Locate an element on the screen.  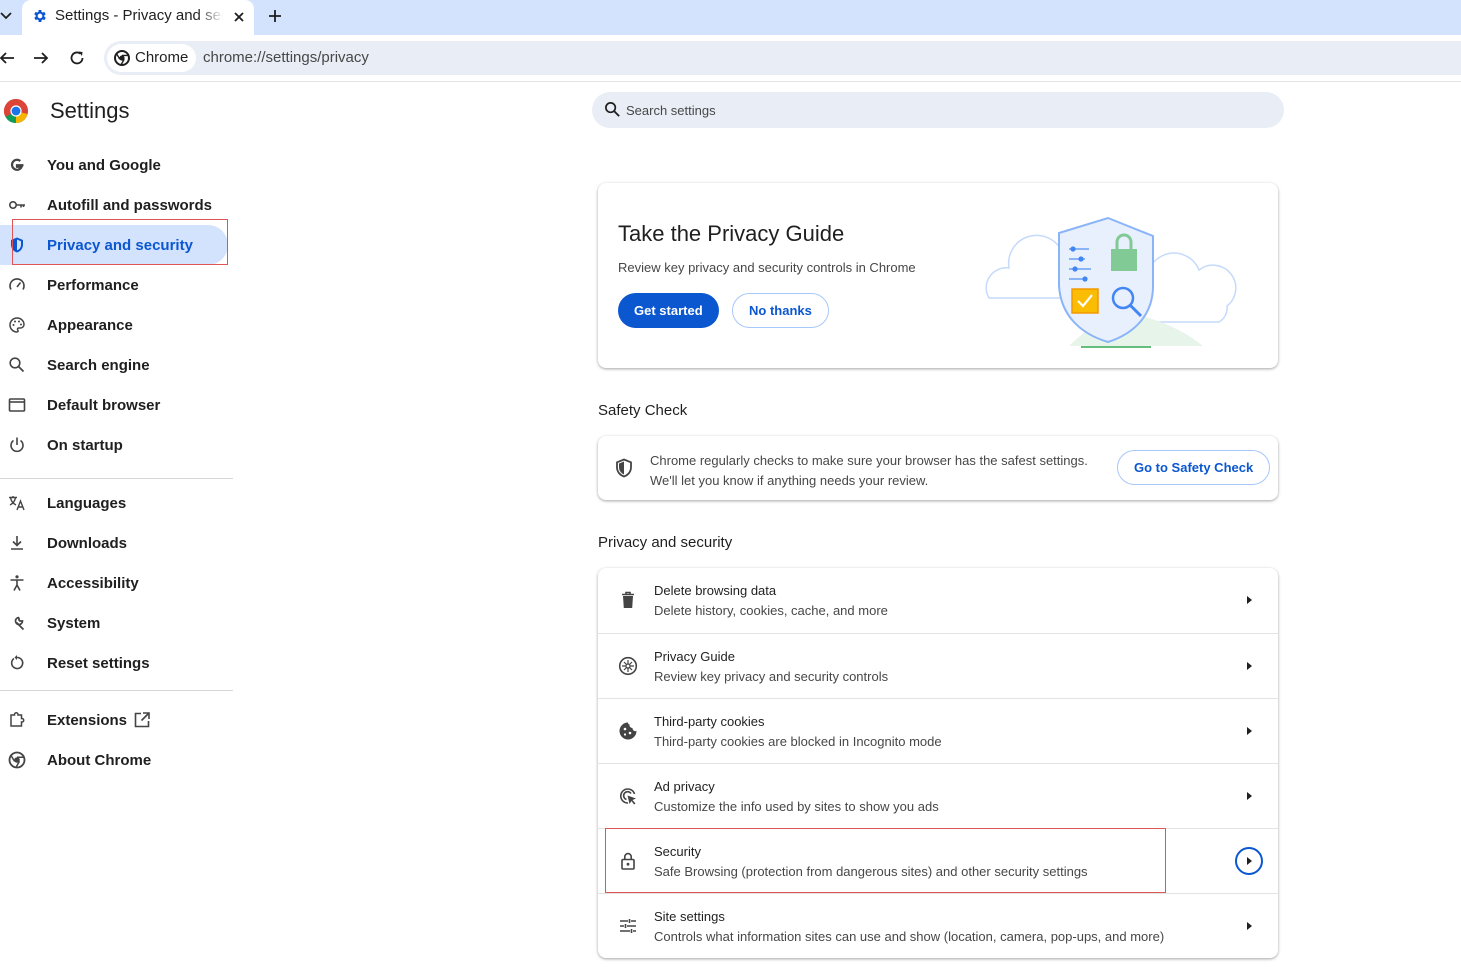
lock-icon is located at coordinates (628, 861).